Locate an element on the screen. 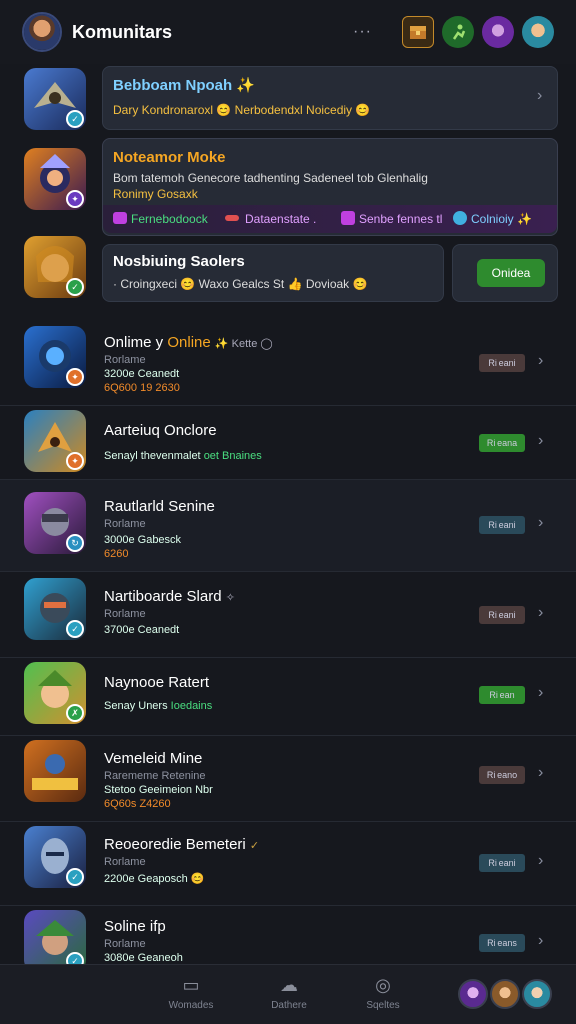  card-title: Nosbiuing Saolers is located at coordinates (179, 261).